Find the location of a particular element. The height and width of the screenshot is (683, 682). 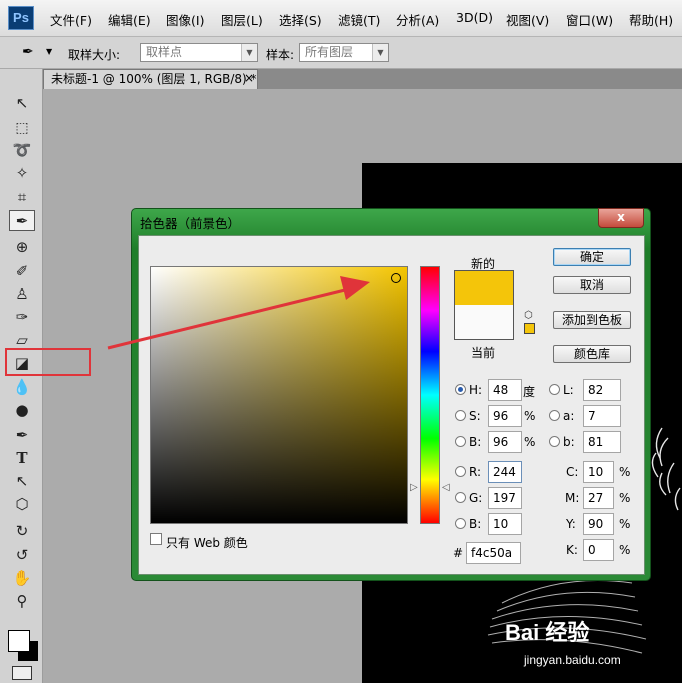

cyan-label: C: is located at coordinates (572, 472).